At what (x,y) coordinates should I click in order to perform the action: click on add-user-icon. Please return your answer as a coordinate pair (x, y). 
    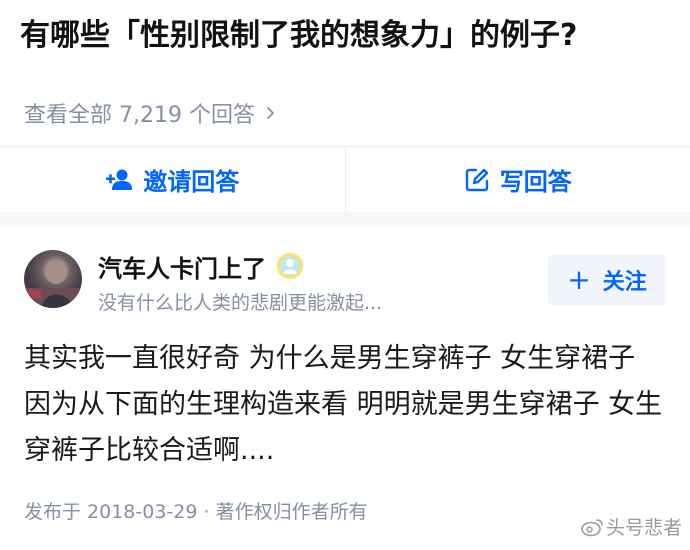
    Looking at the image, I should click on (119, 179).